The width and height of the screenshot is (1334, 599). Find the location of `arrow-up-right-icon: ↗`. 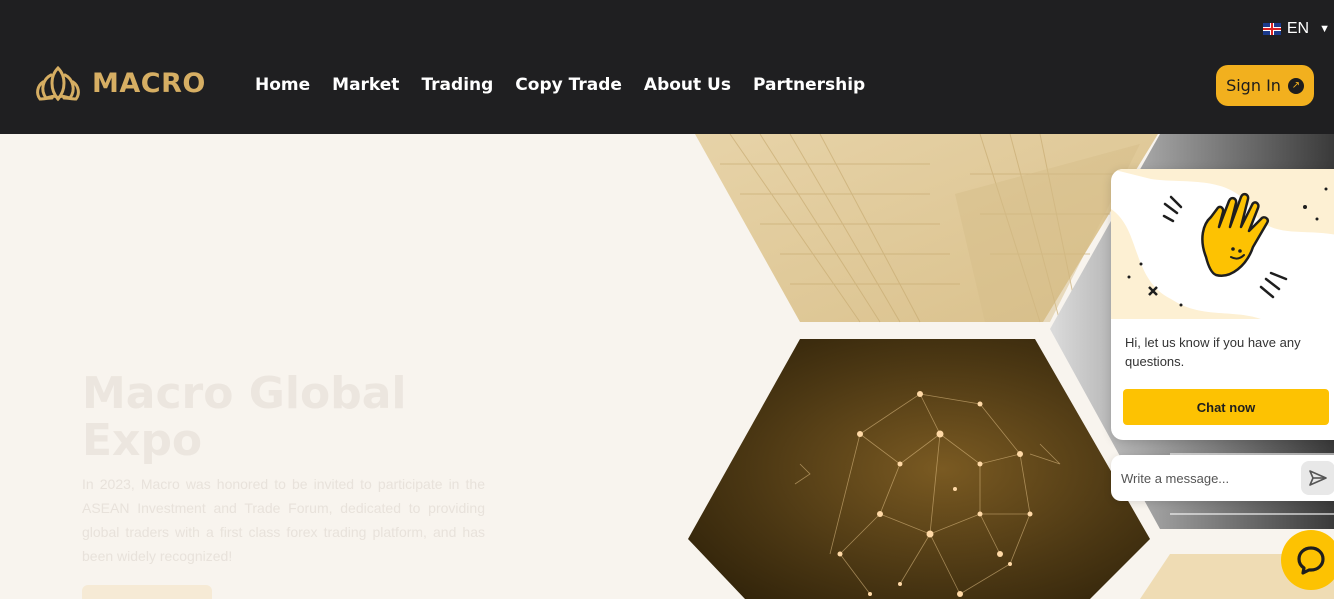

arrow-up-right-icon: ↗ is located at coordinates (1295, 85).